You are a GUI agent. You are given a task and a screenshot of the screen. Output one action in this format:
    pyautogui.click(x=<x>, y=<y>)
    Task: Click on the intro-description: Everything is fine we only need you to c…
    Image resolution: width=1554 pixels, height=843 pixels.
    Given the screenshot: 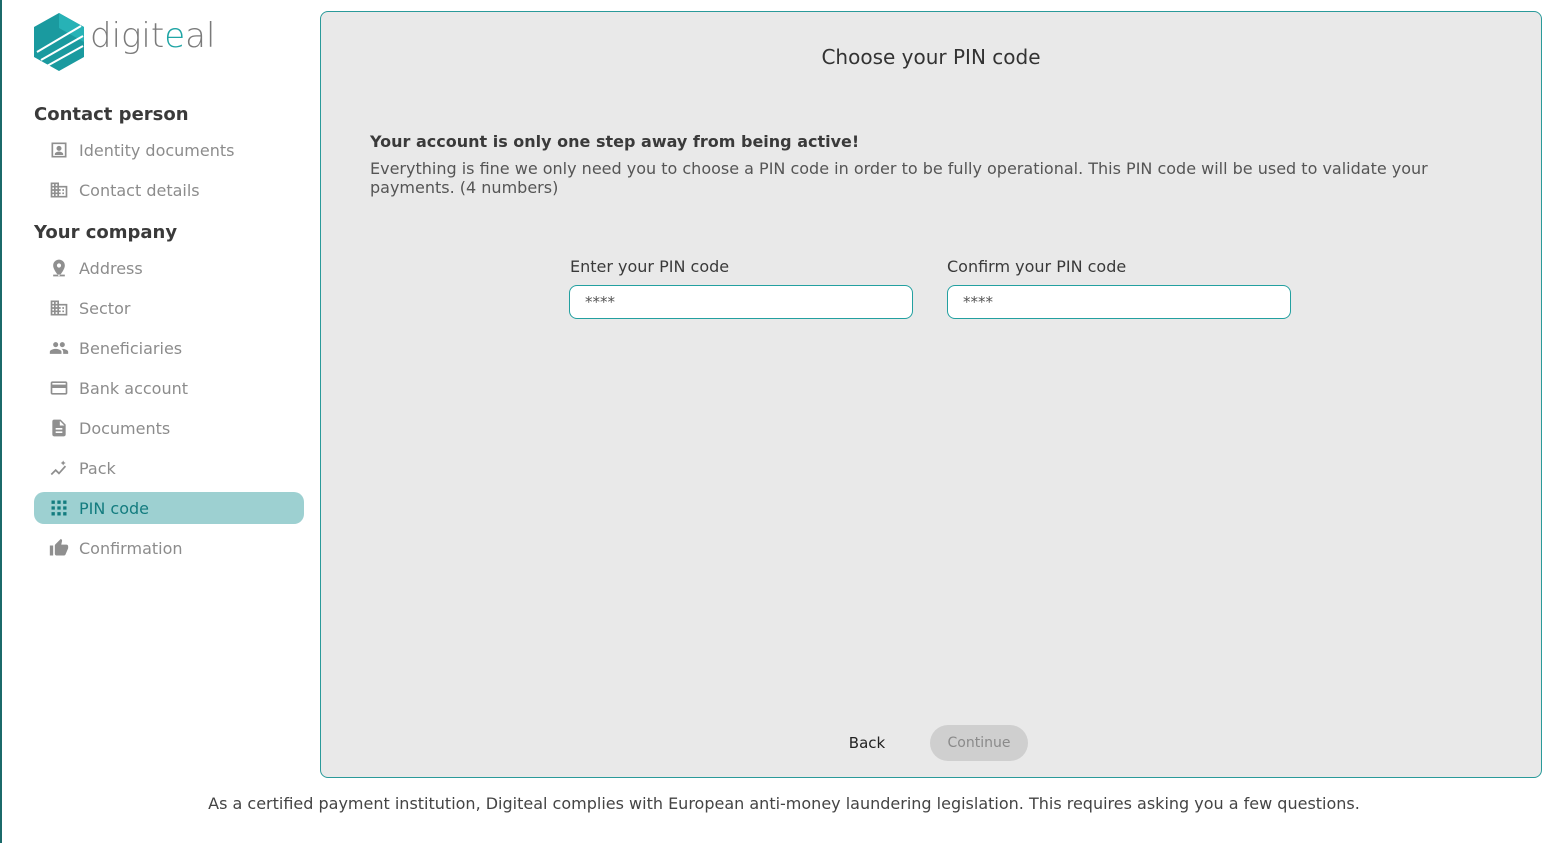 What is the action you would take?
    pyautogui.click(x=899, y=178)
    